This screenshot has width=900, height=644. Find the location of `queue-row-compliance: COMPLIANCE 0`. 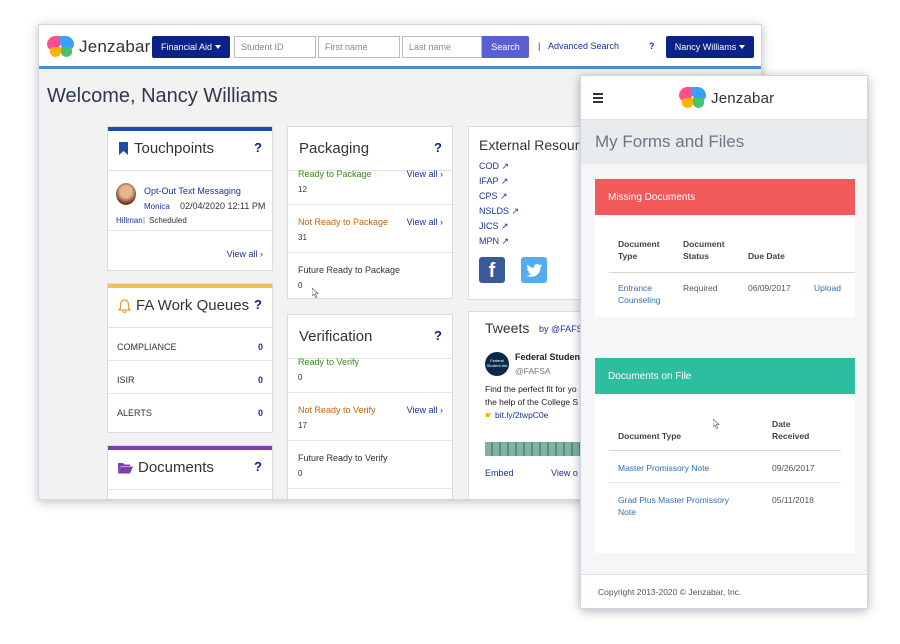

queue-row-compliance: COMPLIANCE 0 is located at coordinates (190, 344).